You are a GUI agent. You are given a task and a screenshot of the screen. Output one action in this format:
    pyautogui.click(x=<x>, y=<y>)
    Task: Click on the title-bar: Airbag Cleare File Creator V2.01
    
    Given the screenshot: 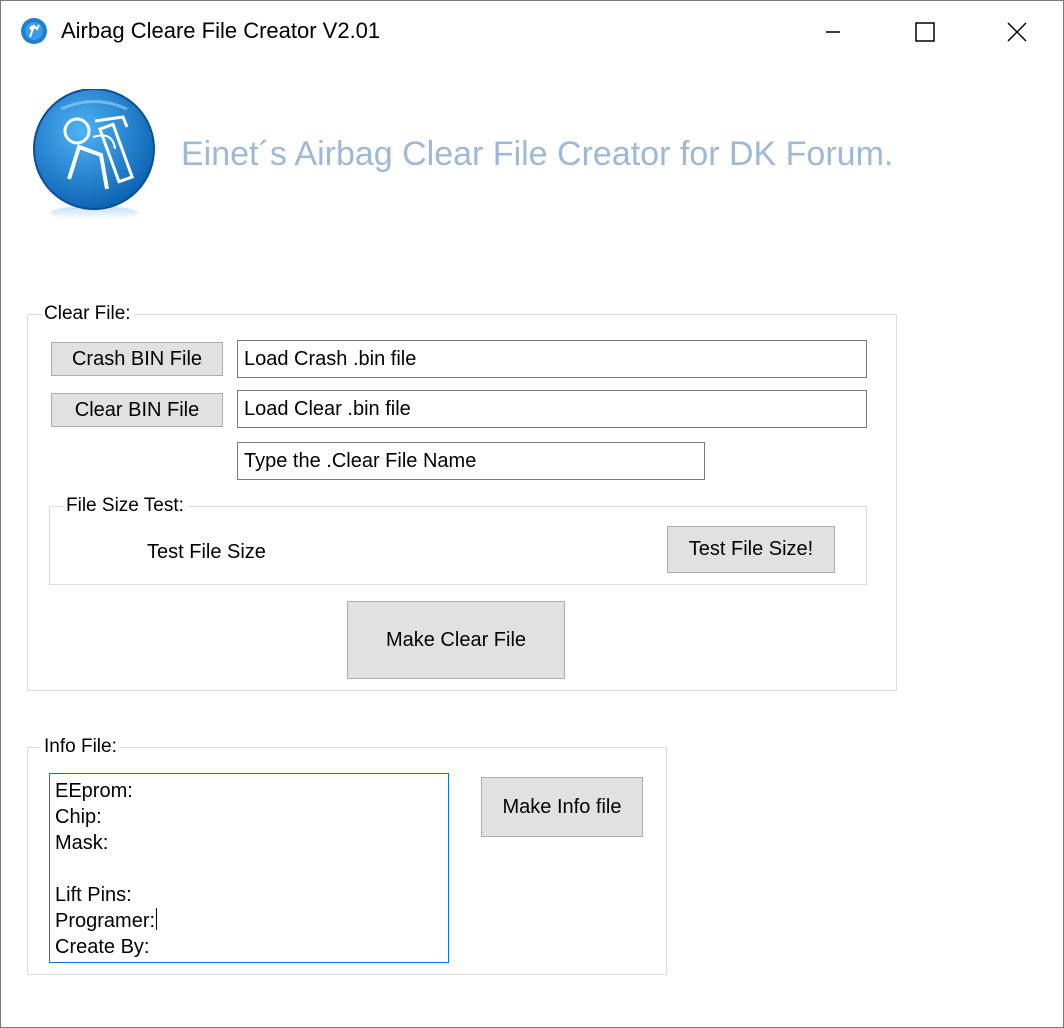 What is the action you would take?
    pyautogui.click(x=532, y=32)
    